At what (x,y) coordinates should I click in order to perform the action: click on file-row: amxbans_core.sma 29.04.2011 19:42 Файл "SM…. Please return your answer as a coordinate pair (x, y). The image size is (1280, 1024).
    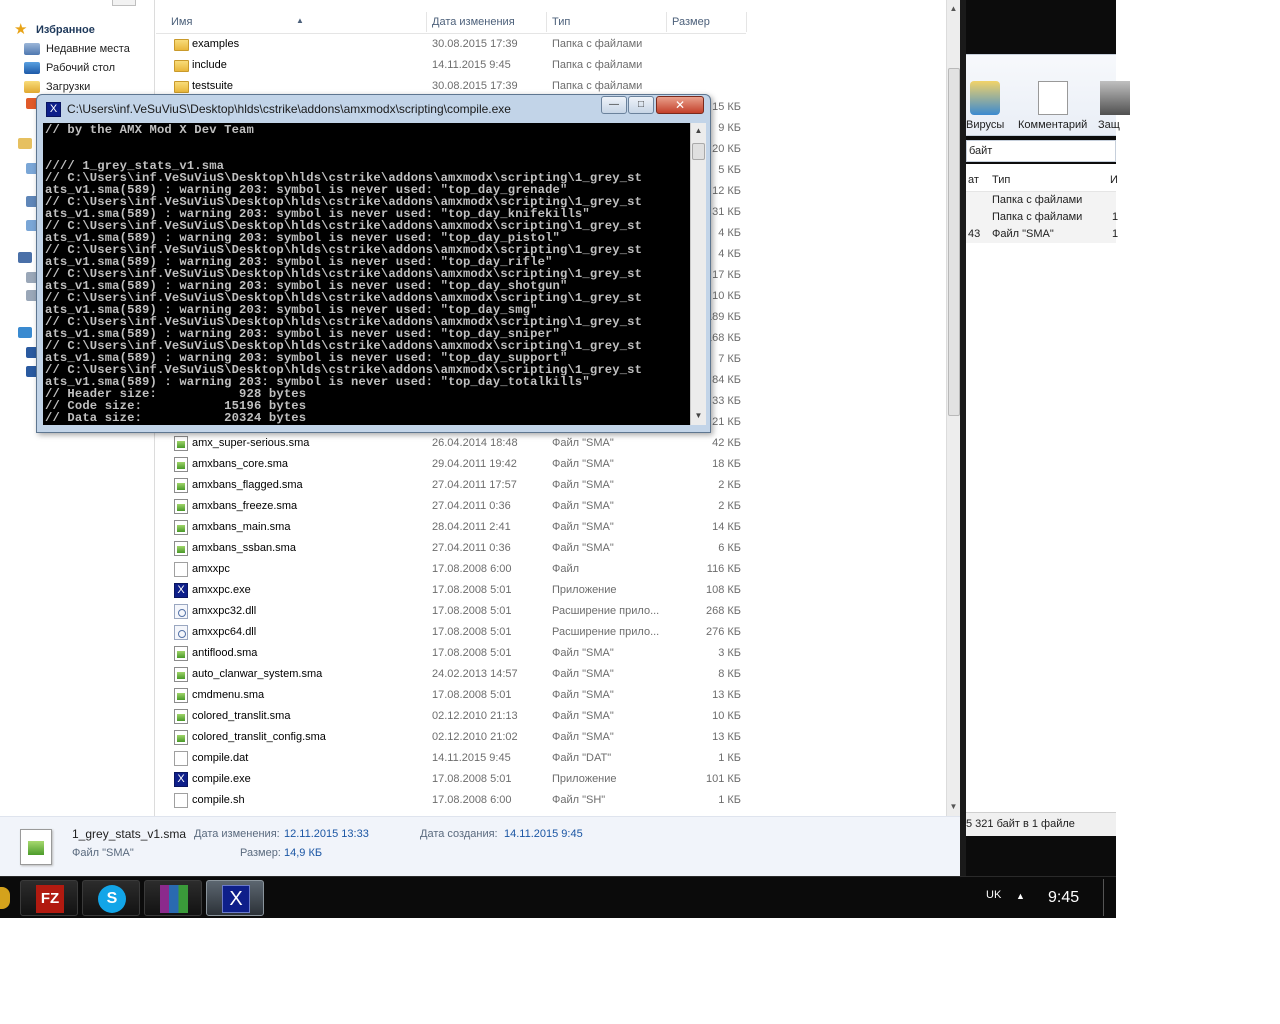
    Looking at the image, I should click on (456, 464).